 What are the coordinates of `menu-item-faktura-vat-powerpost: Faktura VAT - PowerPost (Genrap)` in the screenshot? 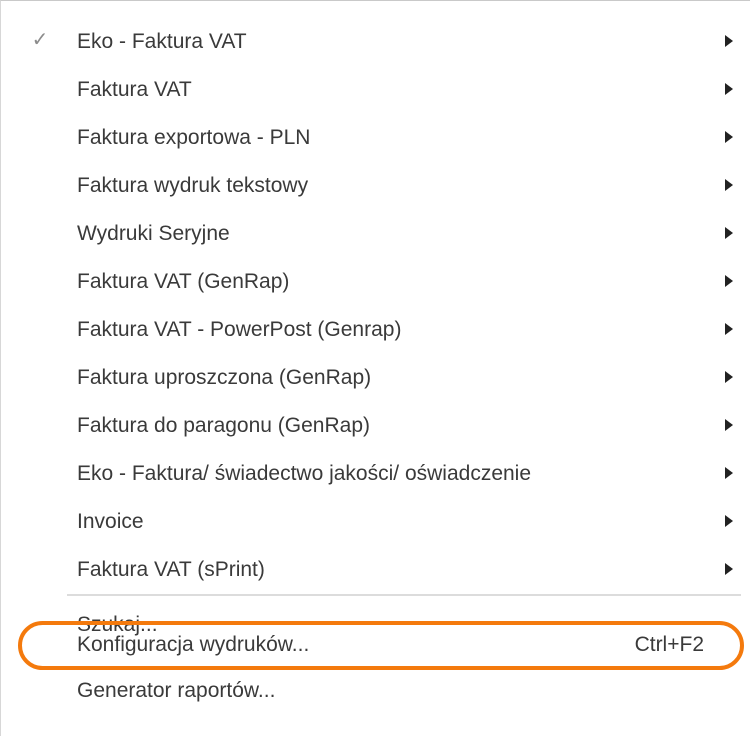 It's located at (376, 330).